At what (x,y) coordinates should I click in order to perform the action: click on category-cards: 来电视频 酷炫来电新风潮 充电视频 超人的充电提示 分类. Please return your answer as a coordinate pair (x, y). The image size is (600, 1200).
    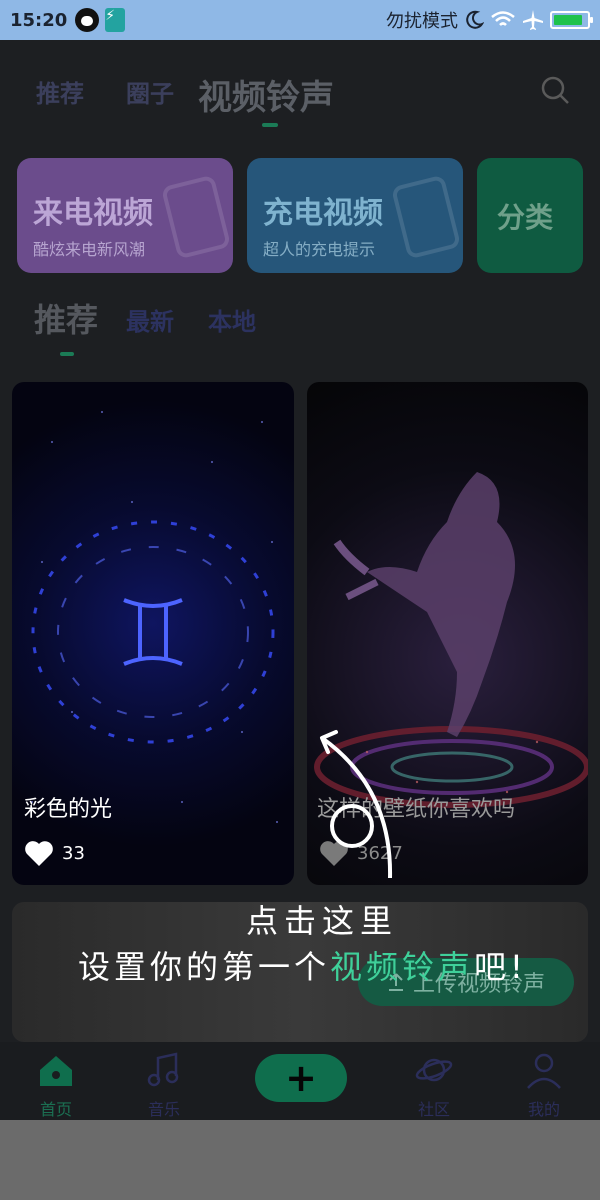
    Looking at the image, I should click on (300, 218).